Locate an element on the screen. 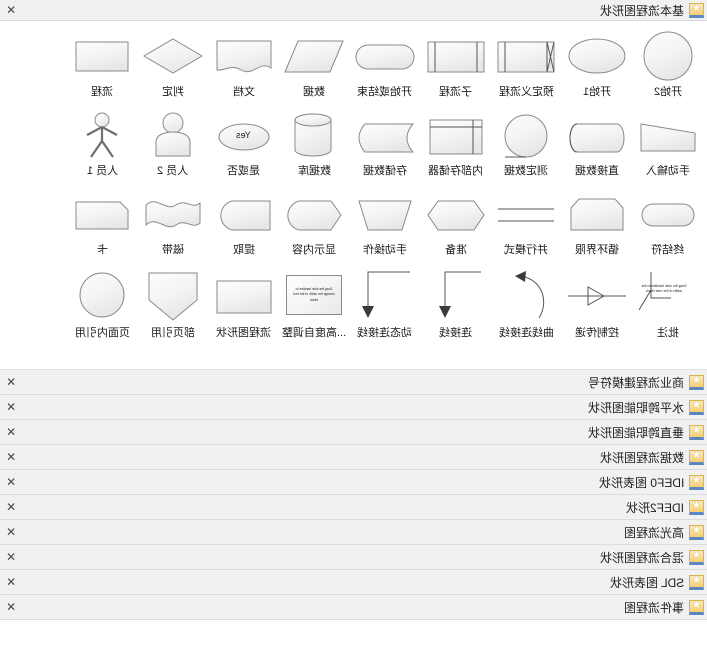 This screenshot has width=707, height=657. circle-shape is located at coordinates (668, 56).